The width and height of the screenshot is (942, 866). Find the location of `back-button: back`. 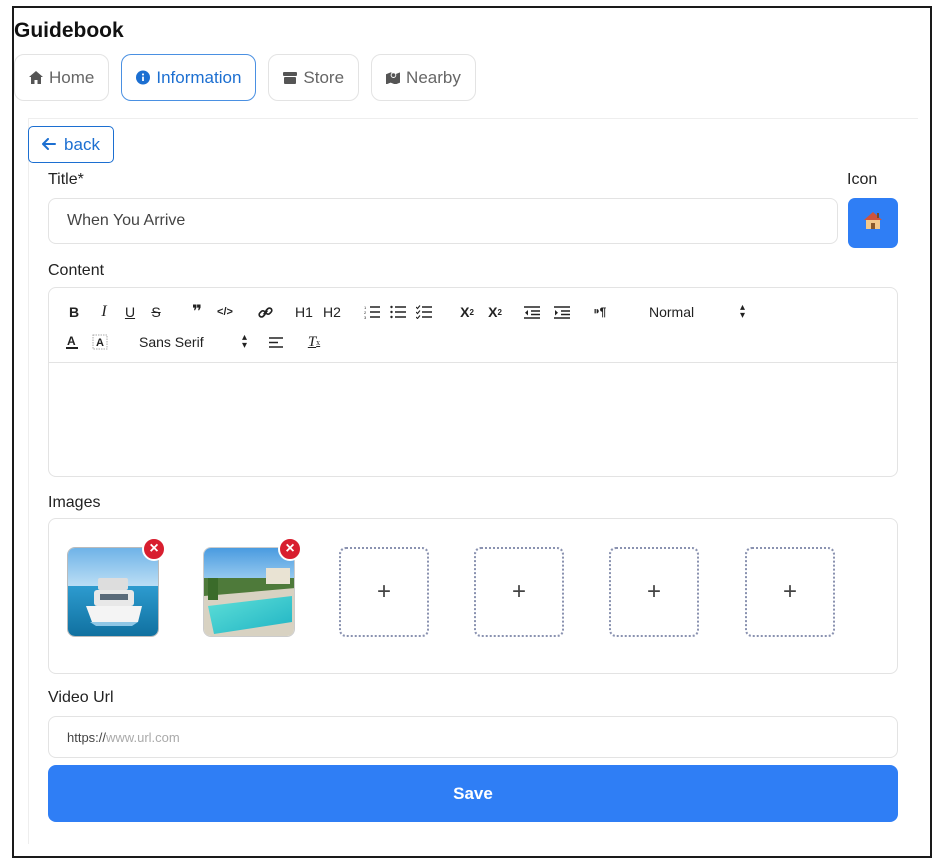

back-button: back is located at coordinates (71, 144).